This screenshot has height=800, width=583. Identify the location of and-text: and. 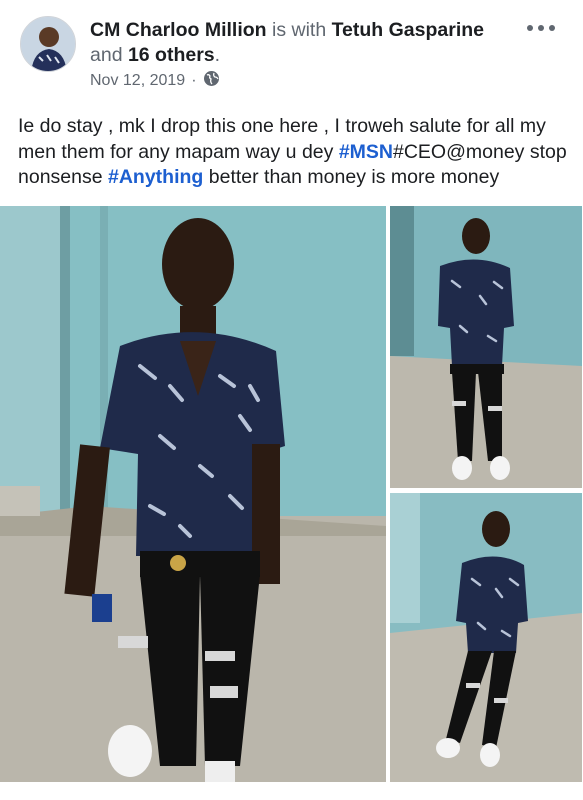
(109, 55).